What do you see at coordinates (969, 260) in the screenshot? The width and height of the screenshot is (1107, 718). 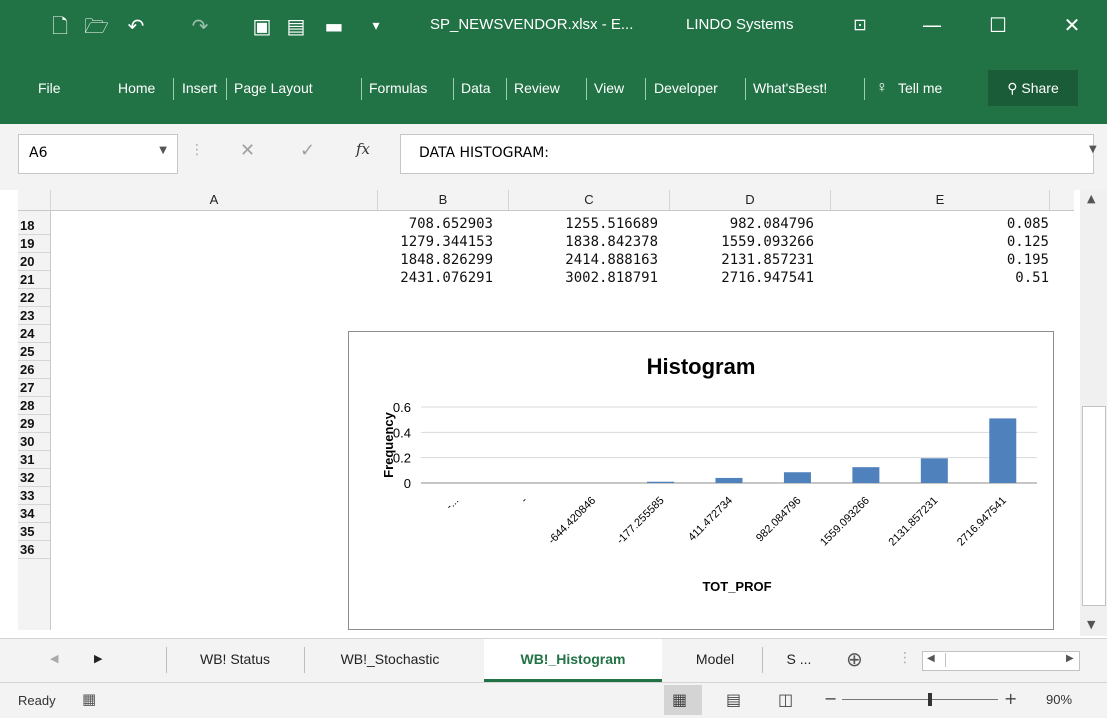 I see `cell-e-row-20: 0.195` at bounding box center [969, 260].